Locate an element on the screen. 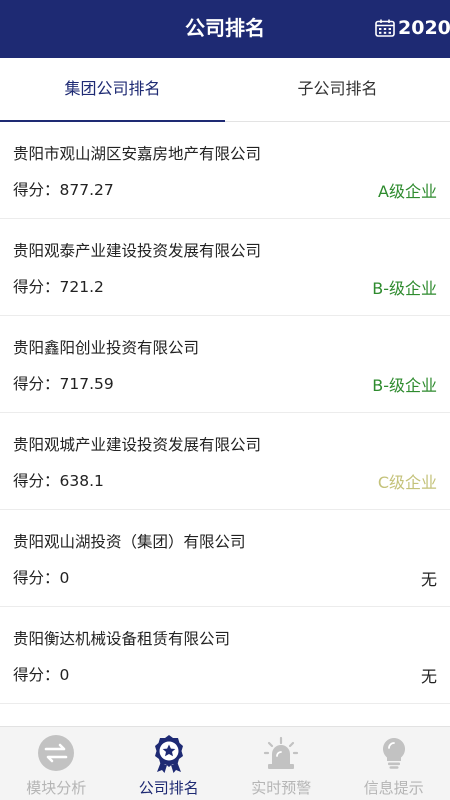  company-name: 贵阳衡达机械设备租赁有限公司 is located at coordinates (122, 639).